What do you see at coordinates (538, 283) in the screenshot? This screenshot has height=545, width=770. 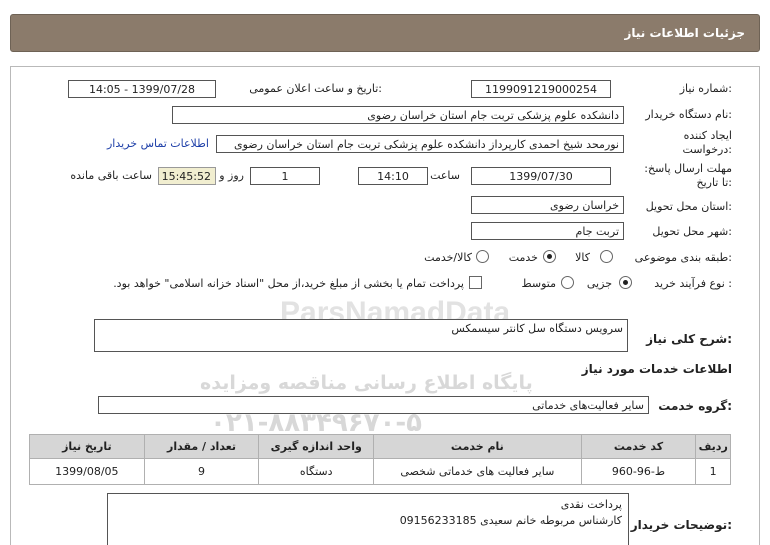 I see `purchase-option-medium: متوسط` at bounding box center [538, 283].